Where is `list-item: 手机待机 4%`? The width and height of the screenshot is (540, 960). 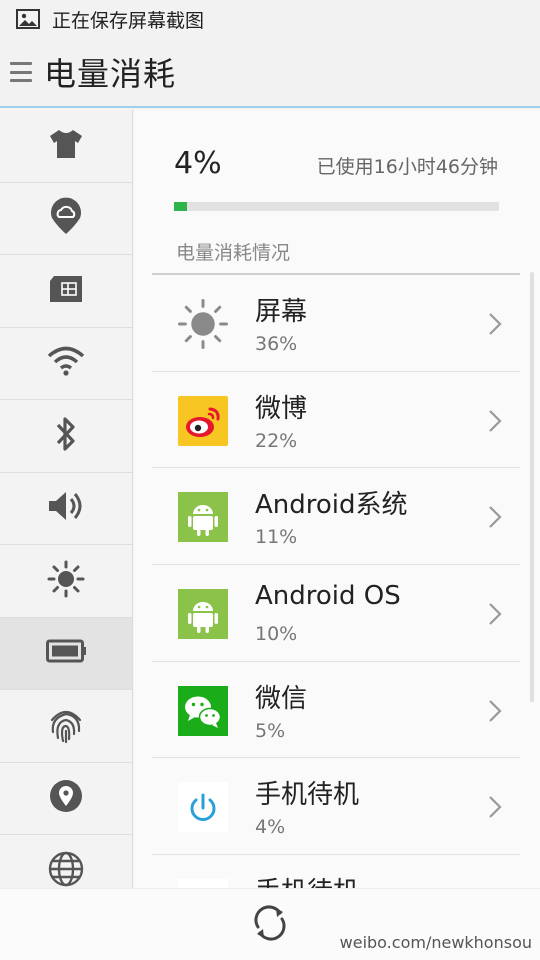
list-item: 手机待机 4% is located at coordinates (336, 807).